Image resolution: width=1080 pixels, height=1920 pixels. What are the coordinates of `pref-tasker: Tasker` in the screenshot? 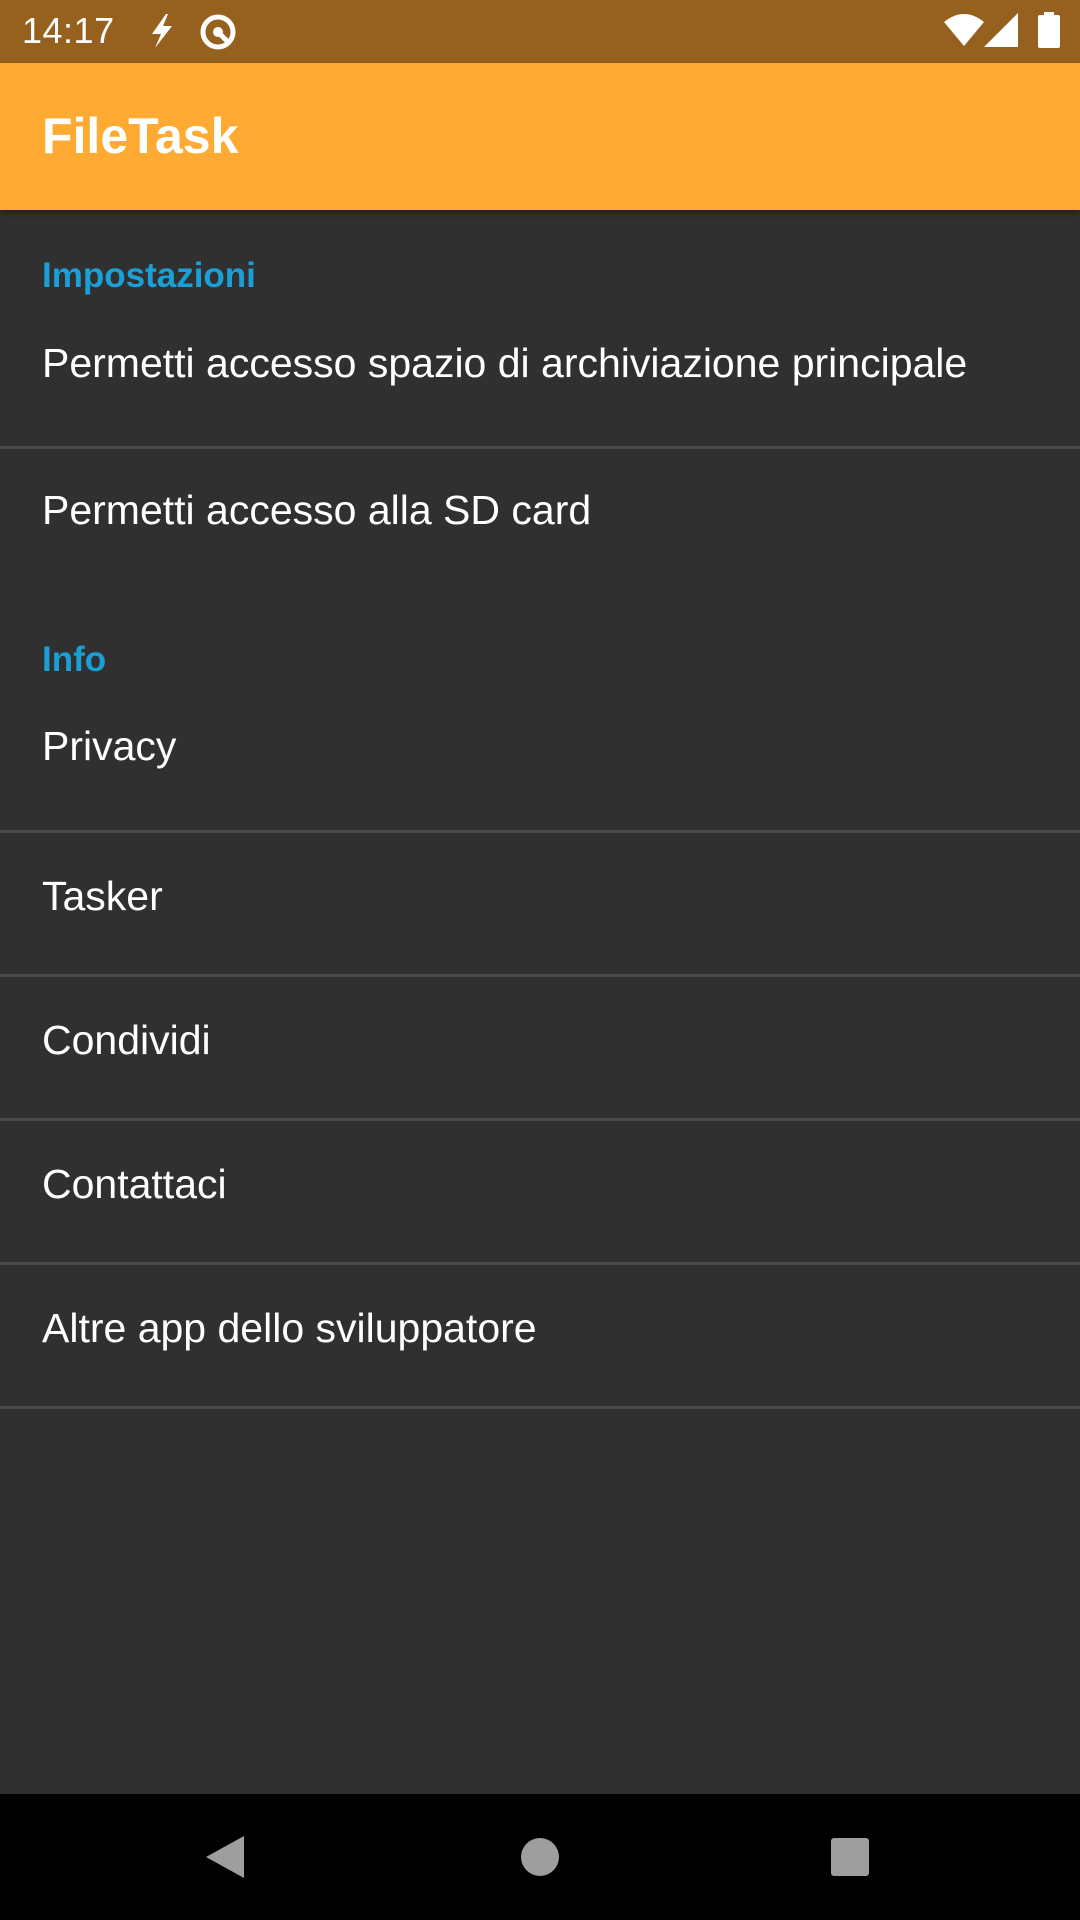 It's located at (540, 903).